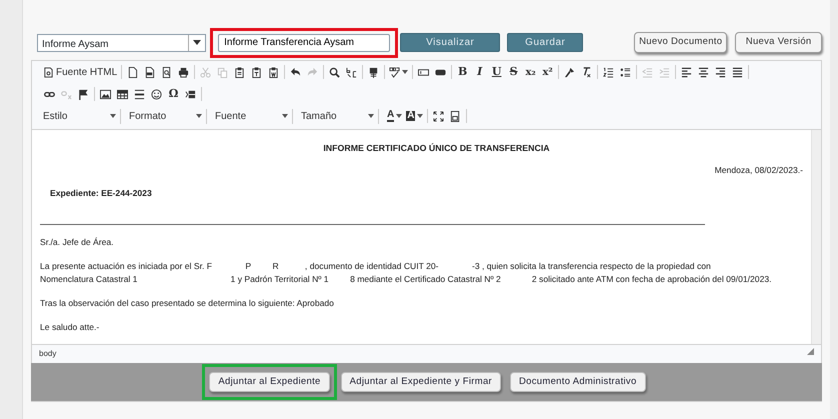  What do you see at coordinates (222, 72) in the screenshot?
I see `copy-icon` at bounding box center [222, 72].